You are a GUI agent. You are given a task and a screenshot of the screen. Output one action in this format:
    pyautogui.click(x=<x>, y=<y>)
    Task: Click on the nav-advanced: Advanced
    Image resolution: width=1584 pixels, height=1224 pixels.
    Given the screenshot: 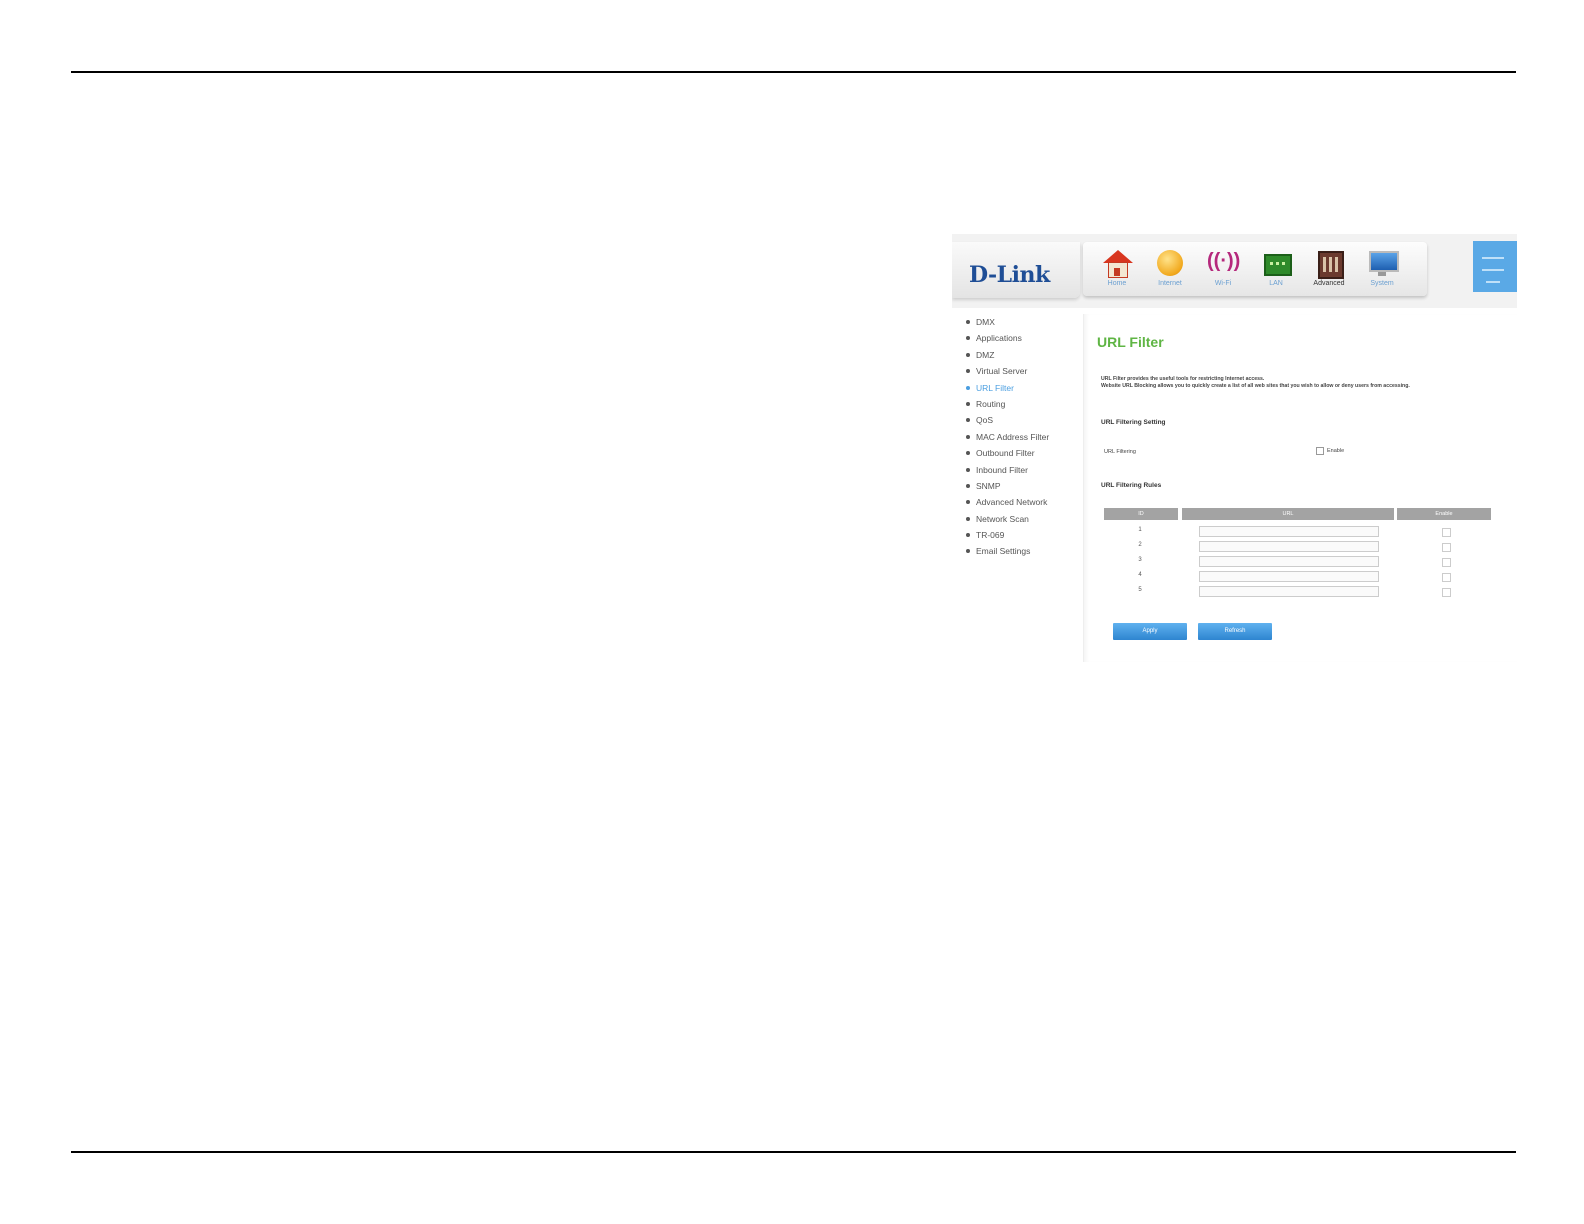 What is the action you would take?
    pyautogui.click(x=1329, y=270)
    